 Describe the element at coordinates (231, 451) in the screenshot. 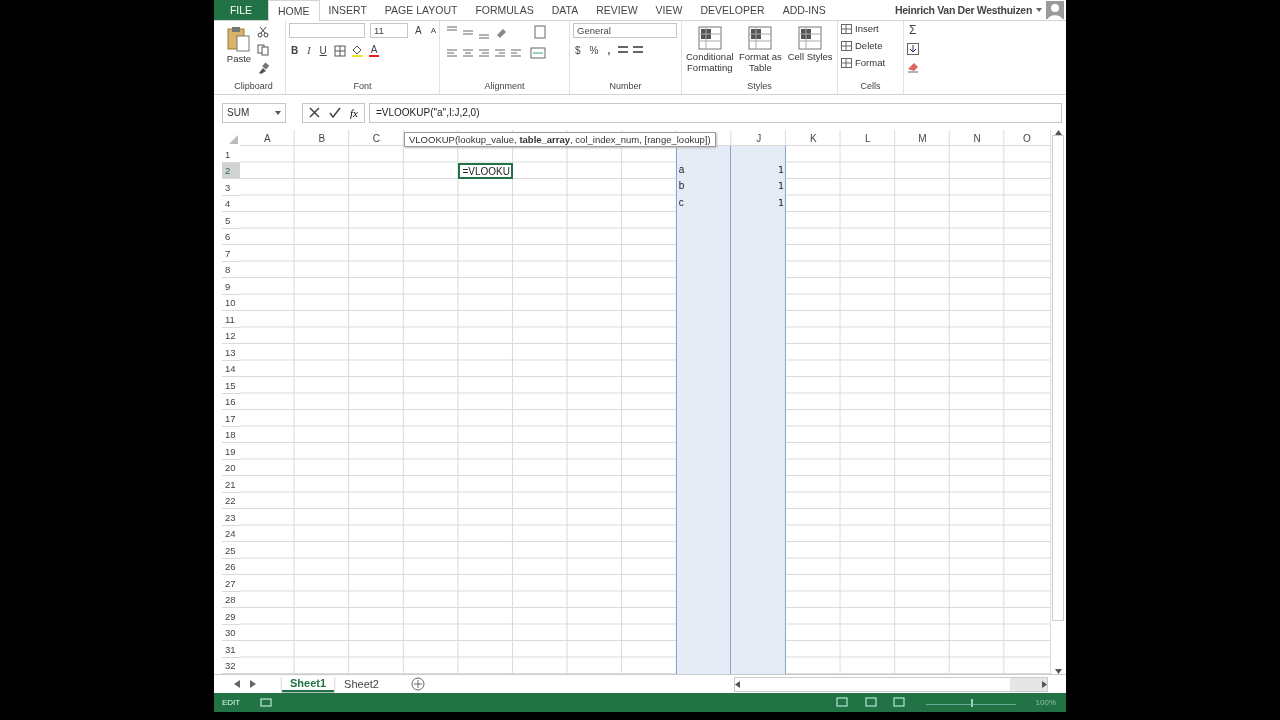

I see `row-header: 19` at that location.